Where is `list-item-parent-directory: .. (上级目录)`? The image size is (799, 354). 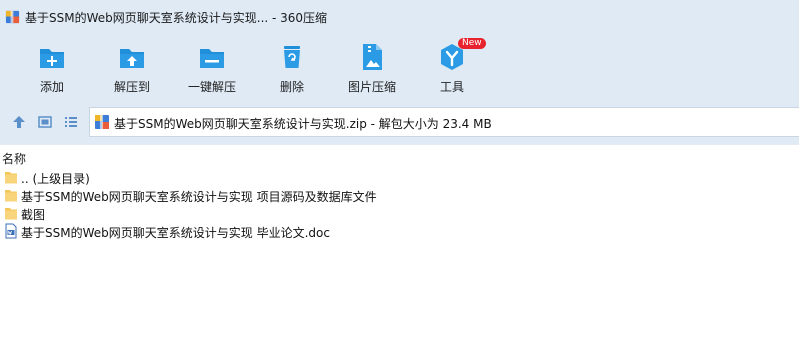 list-item-parent-directory: .. (上级目录) is located at coordinates (399, 177).